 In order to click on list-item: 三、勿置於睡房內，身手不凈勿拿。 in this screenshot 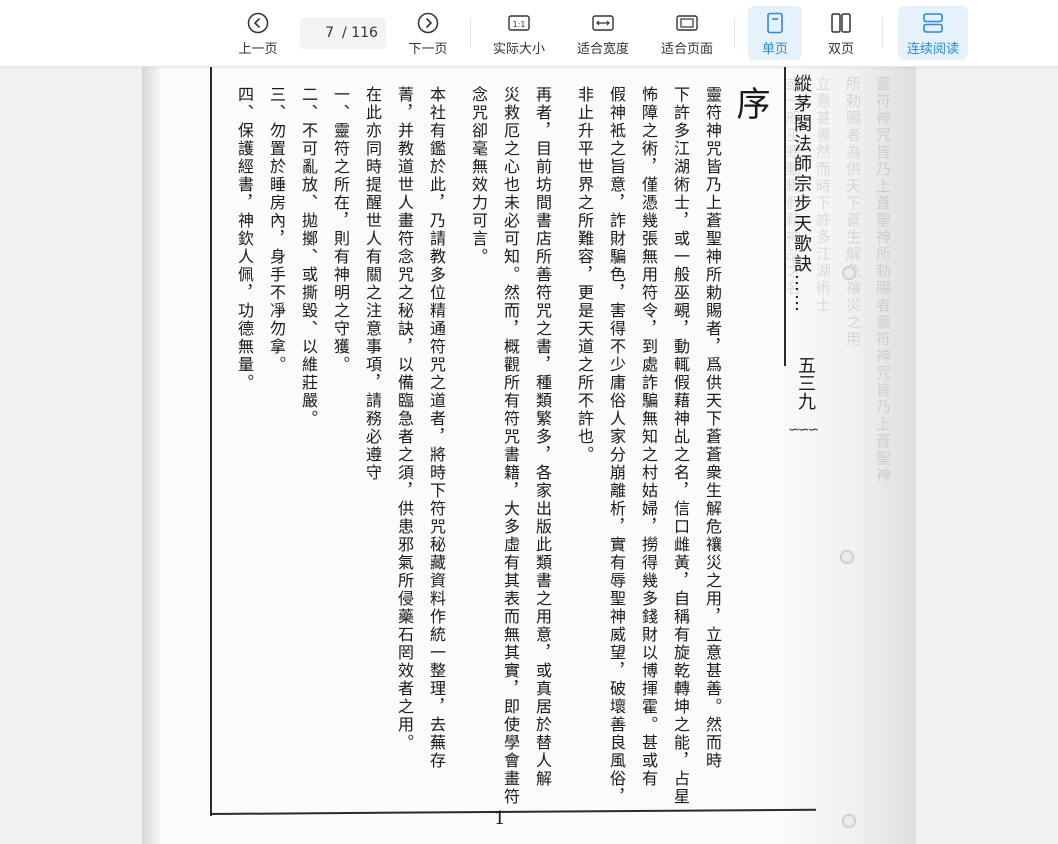, I will do `click(276, 230)`.